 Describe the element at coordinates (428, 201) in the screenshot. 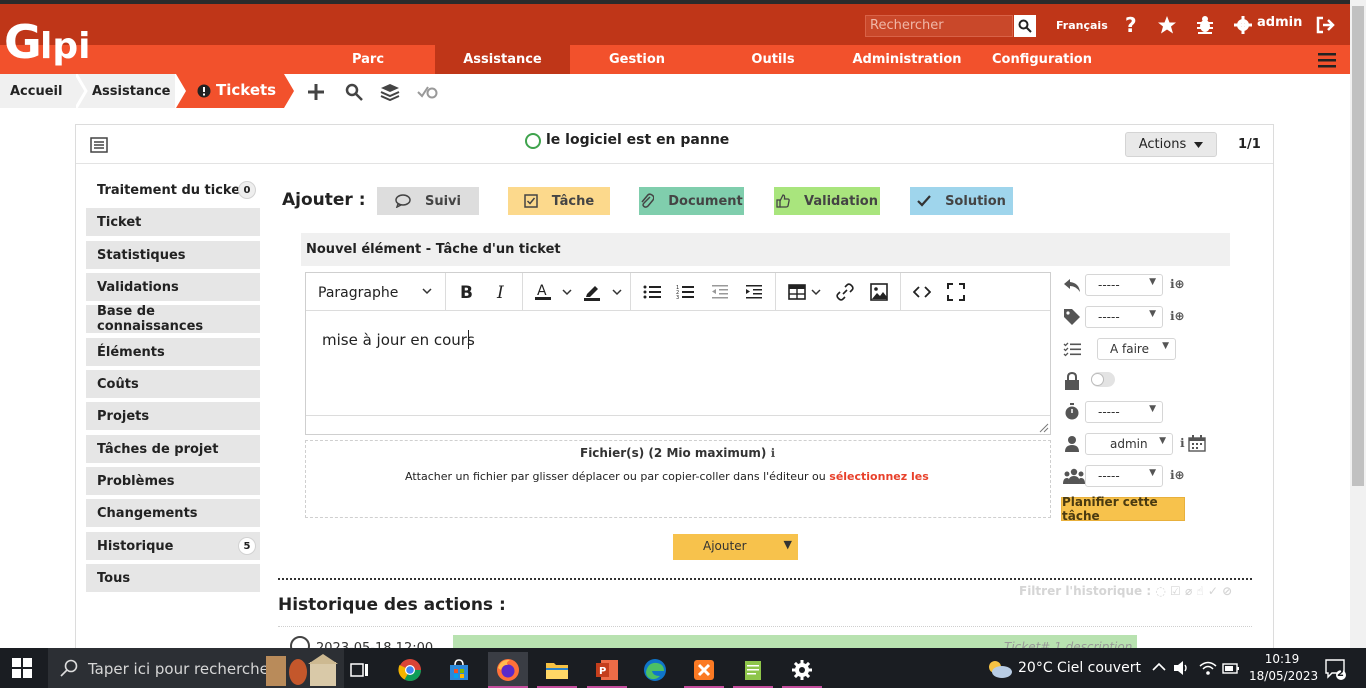

I see `add-followup-button: Suivi` at that location.